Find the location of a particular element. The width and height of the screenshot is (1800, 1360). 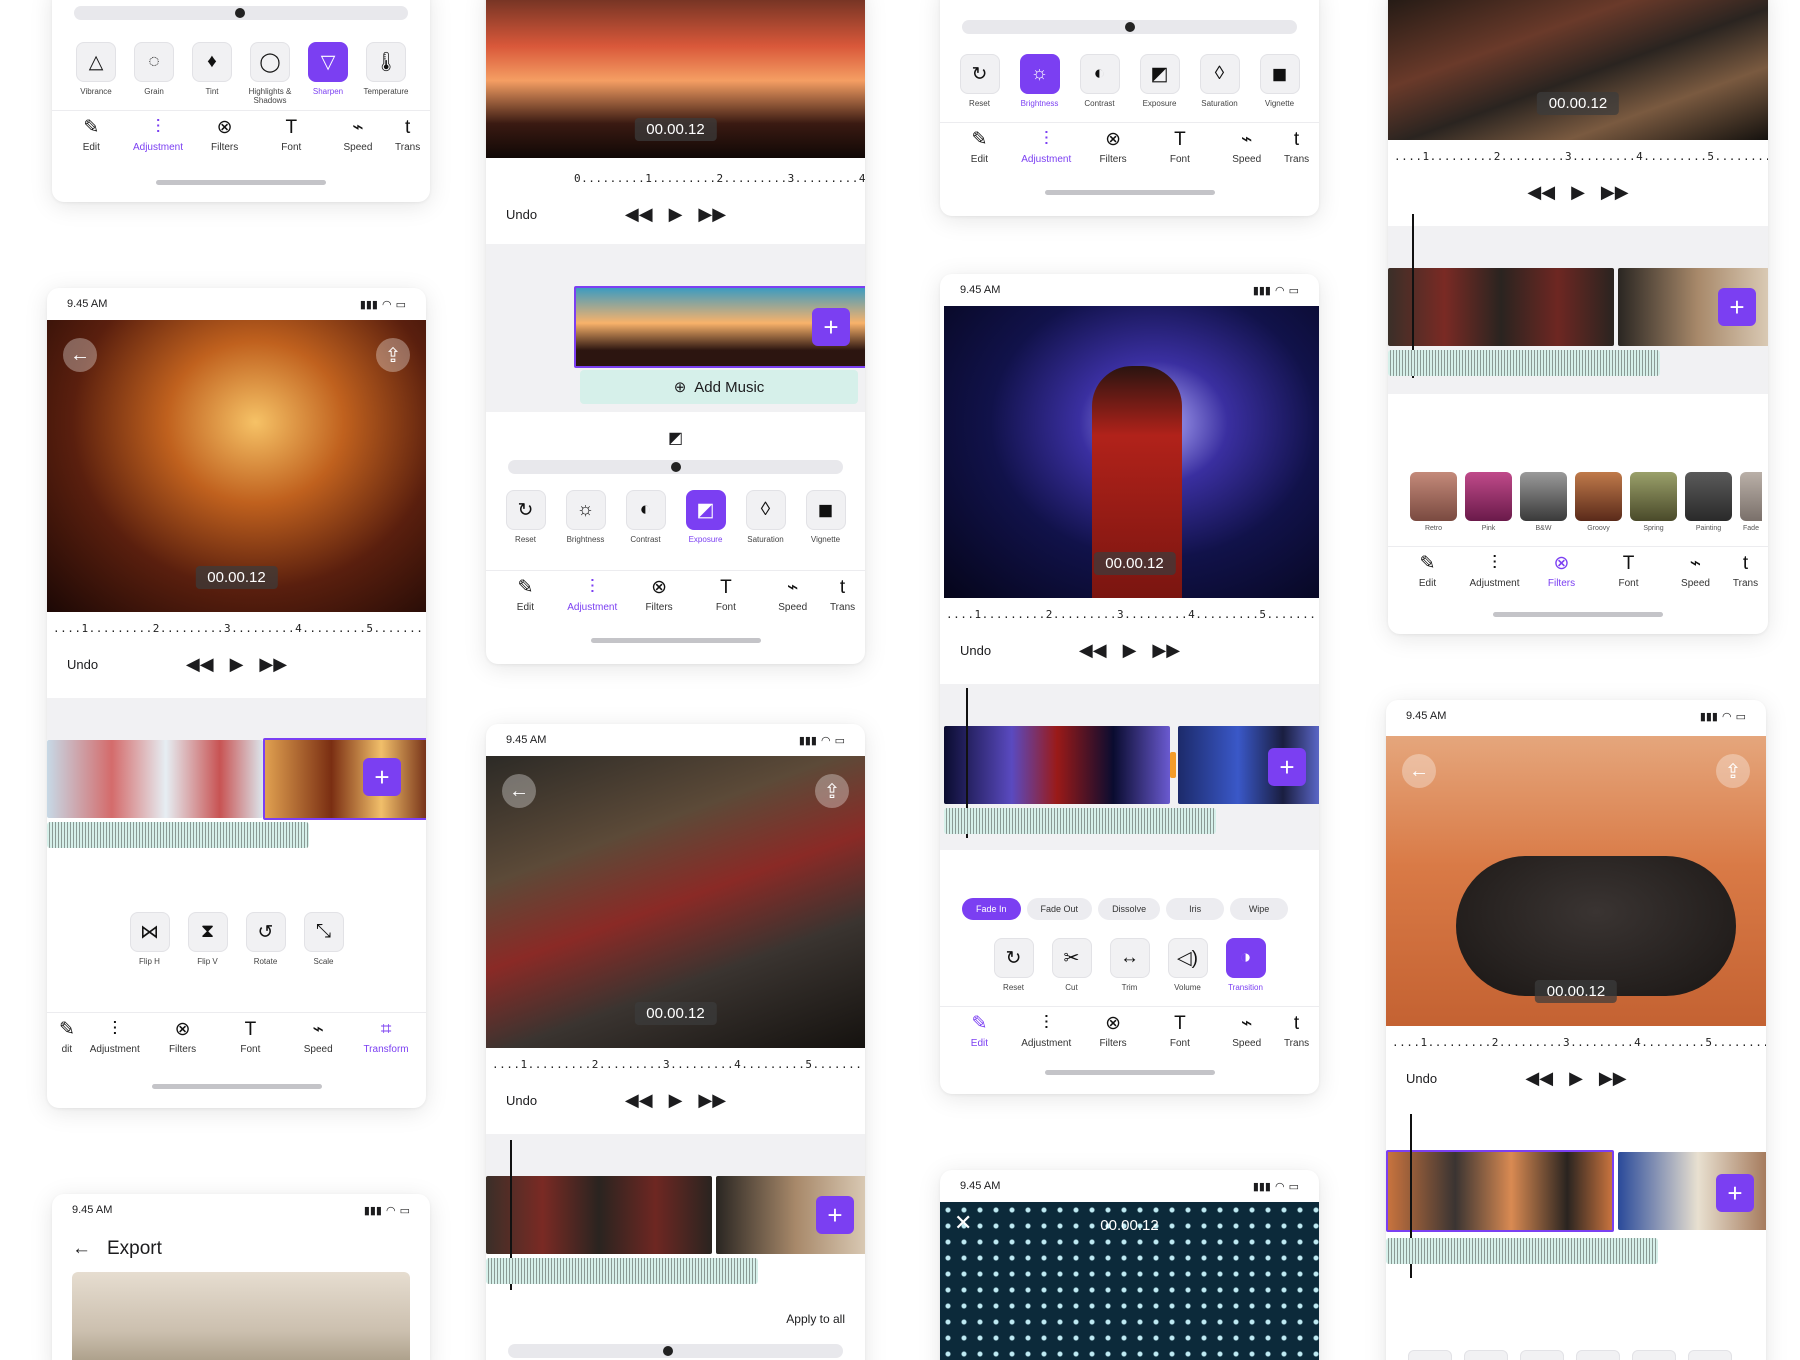

back-button: ← is located at coordinates (1419, 771).